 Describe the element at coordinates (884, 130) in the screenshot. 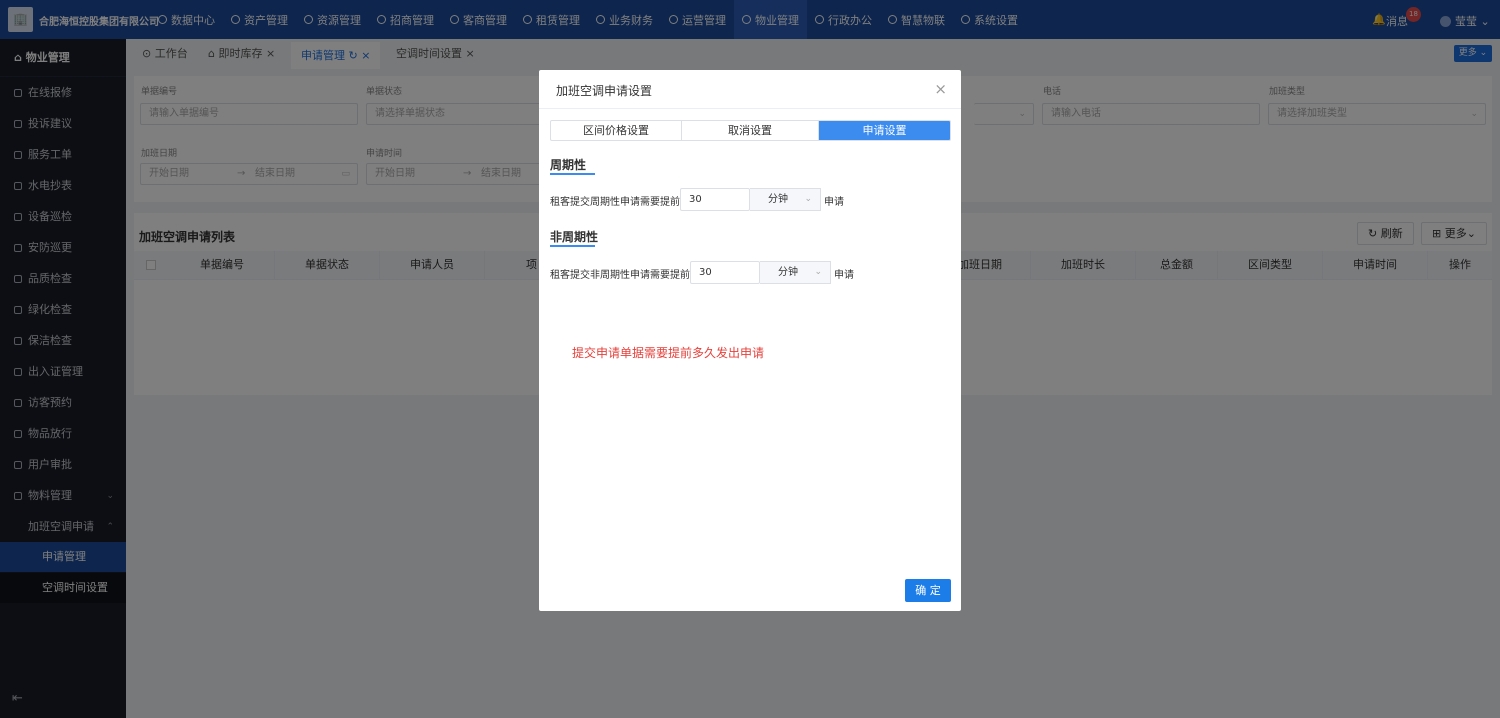

I see `tab-application-settings: 申请设置` at that location.